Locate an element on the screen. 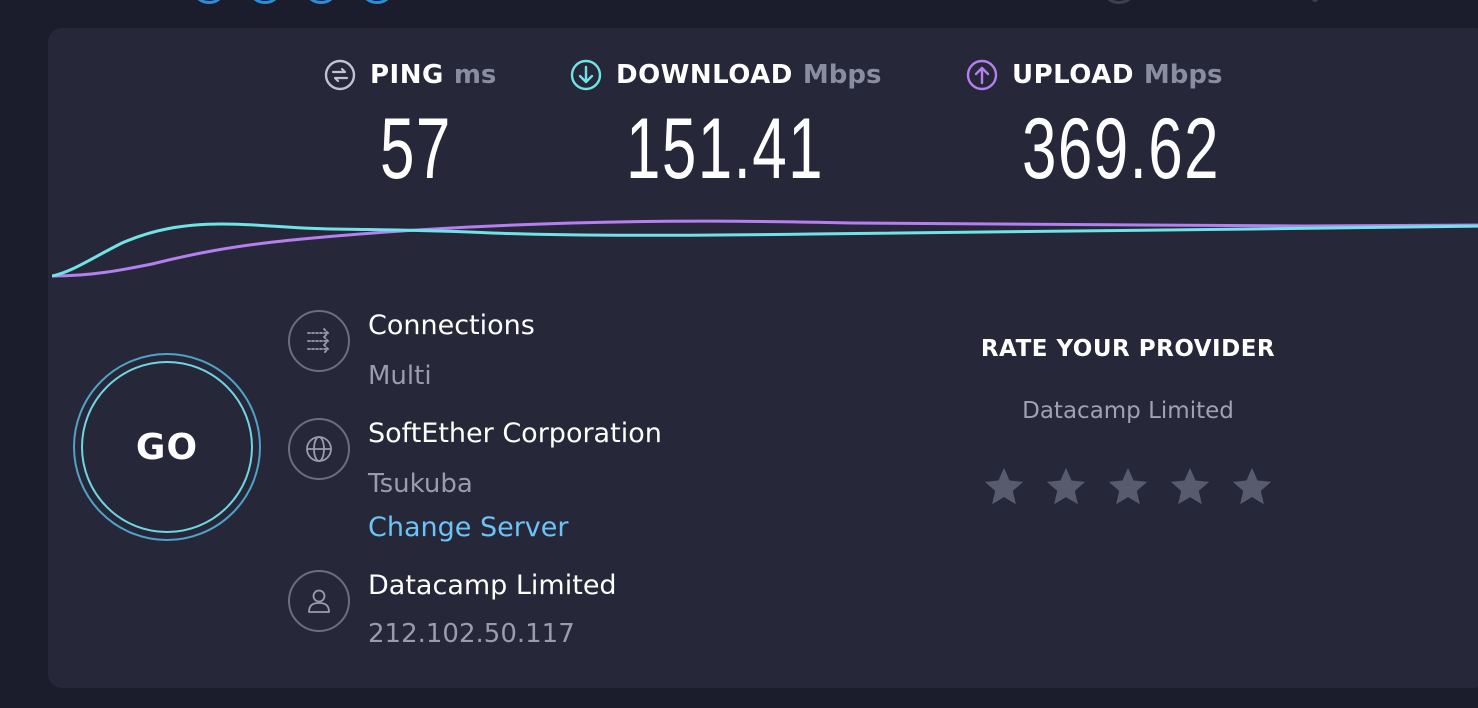 The image size is (1478, 708). upload-header: UPLOAD Mbps is located at coordinates (1094, 75).